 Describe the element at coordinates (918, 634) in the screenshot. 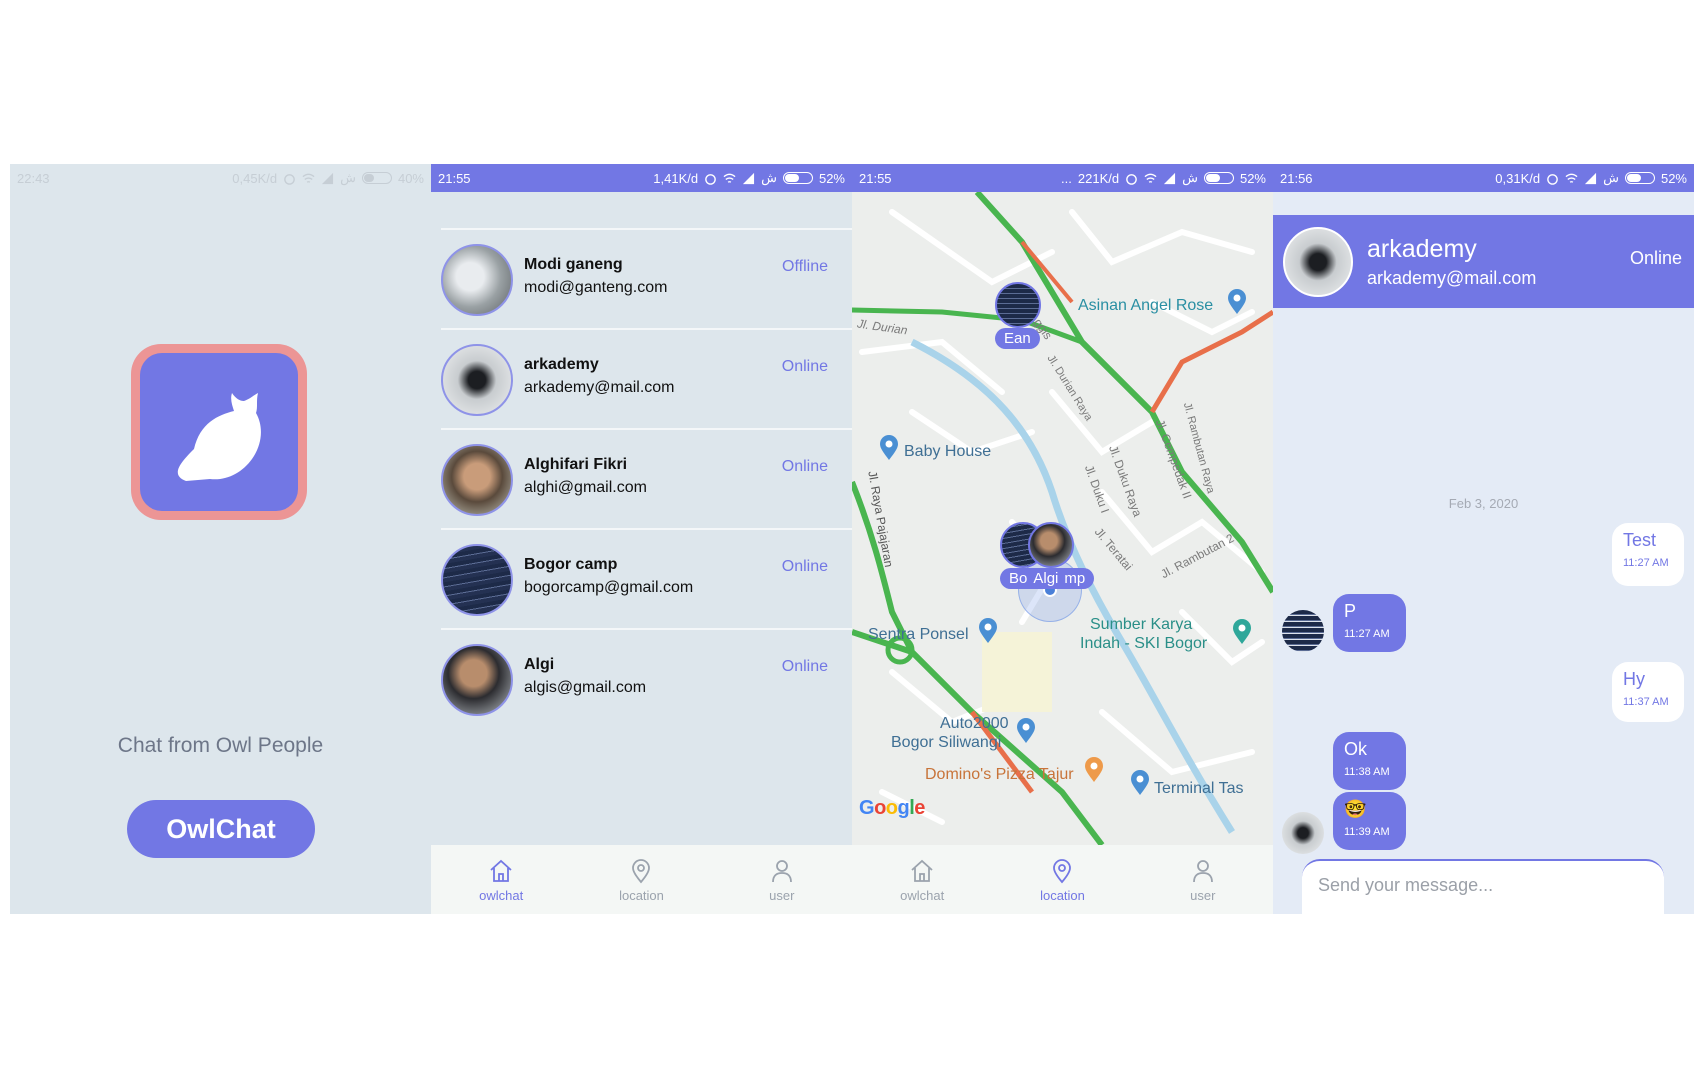

I see `map-place-label: Sentra Ponsel` at that location.